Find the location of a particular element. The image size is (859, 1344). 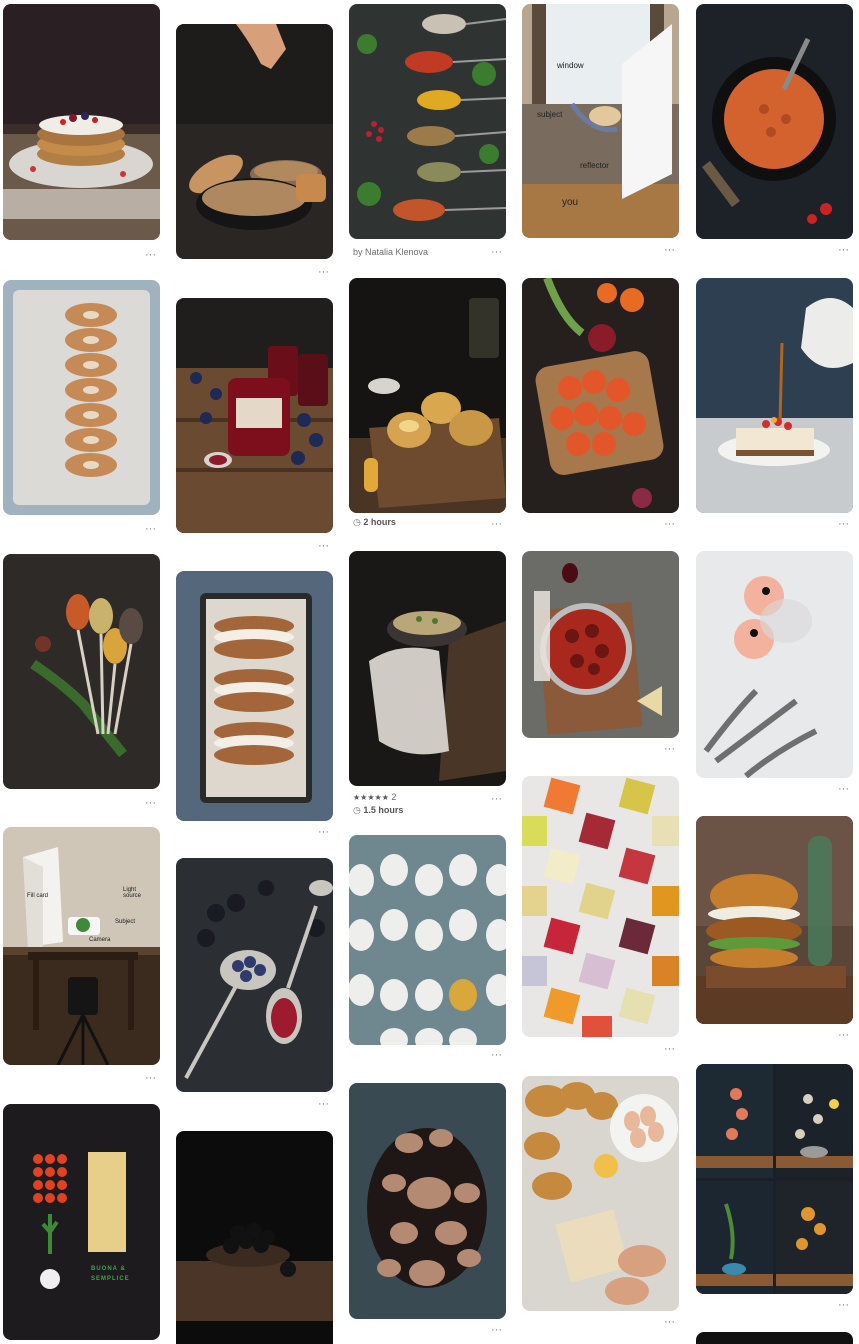

pin-image: window subject reflector you is located at coordinates (600, 121).